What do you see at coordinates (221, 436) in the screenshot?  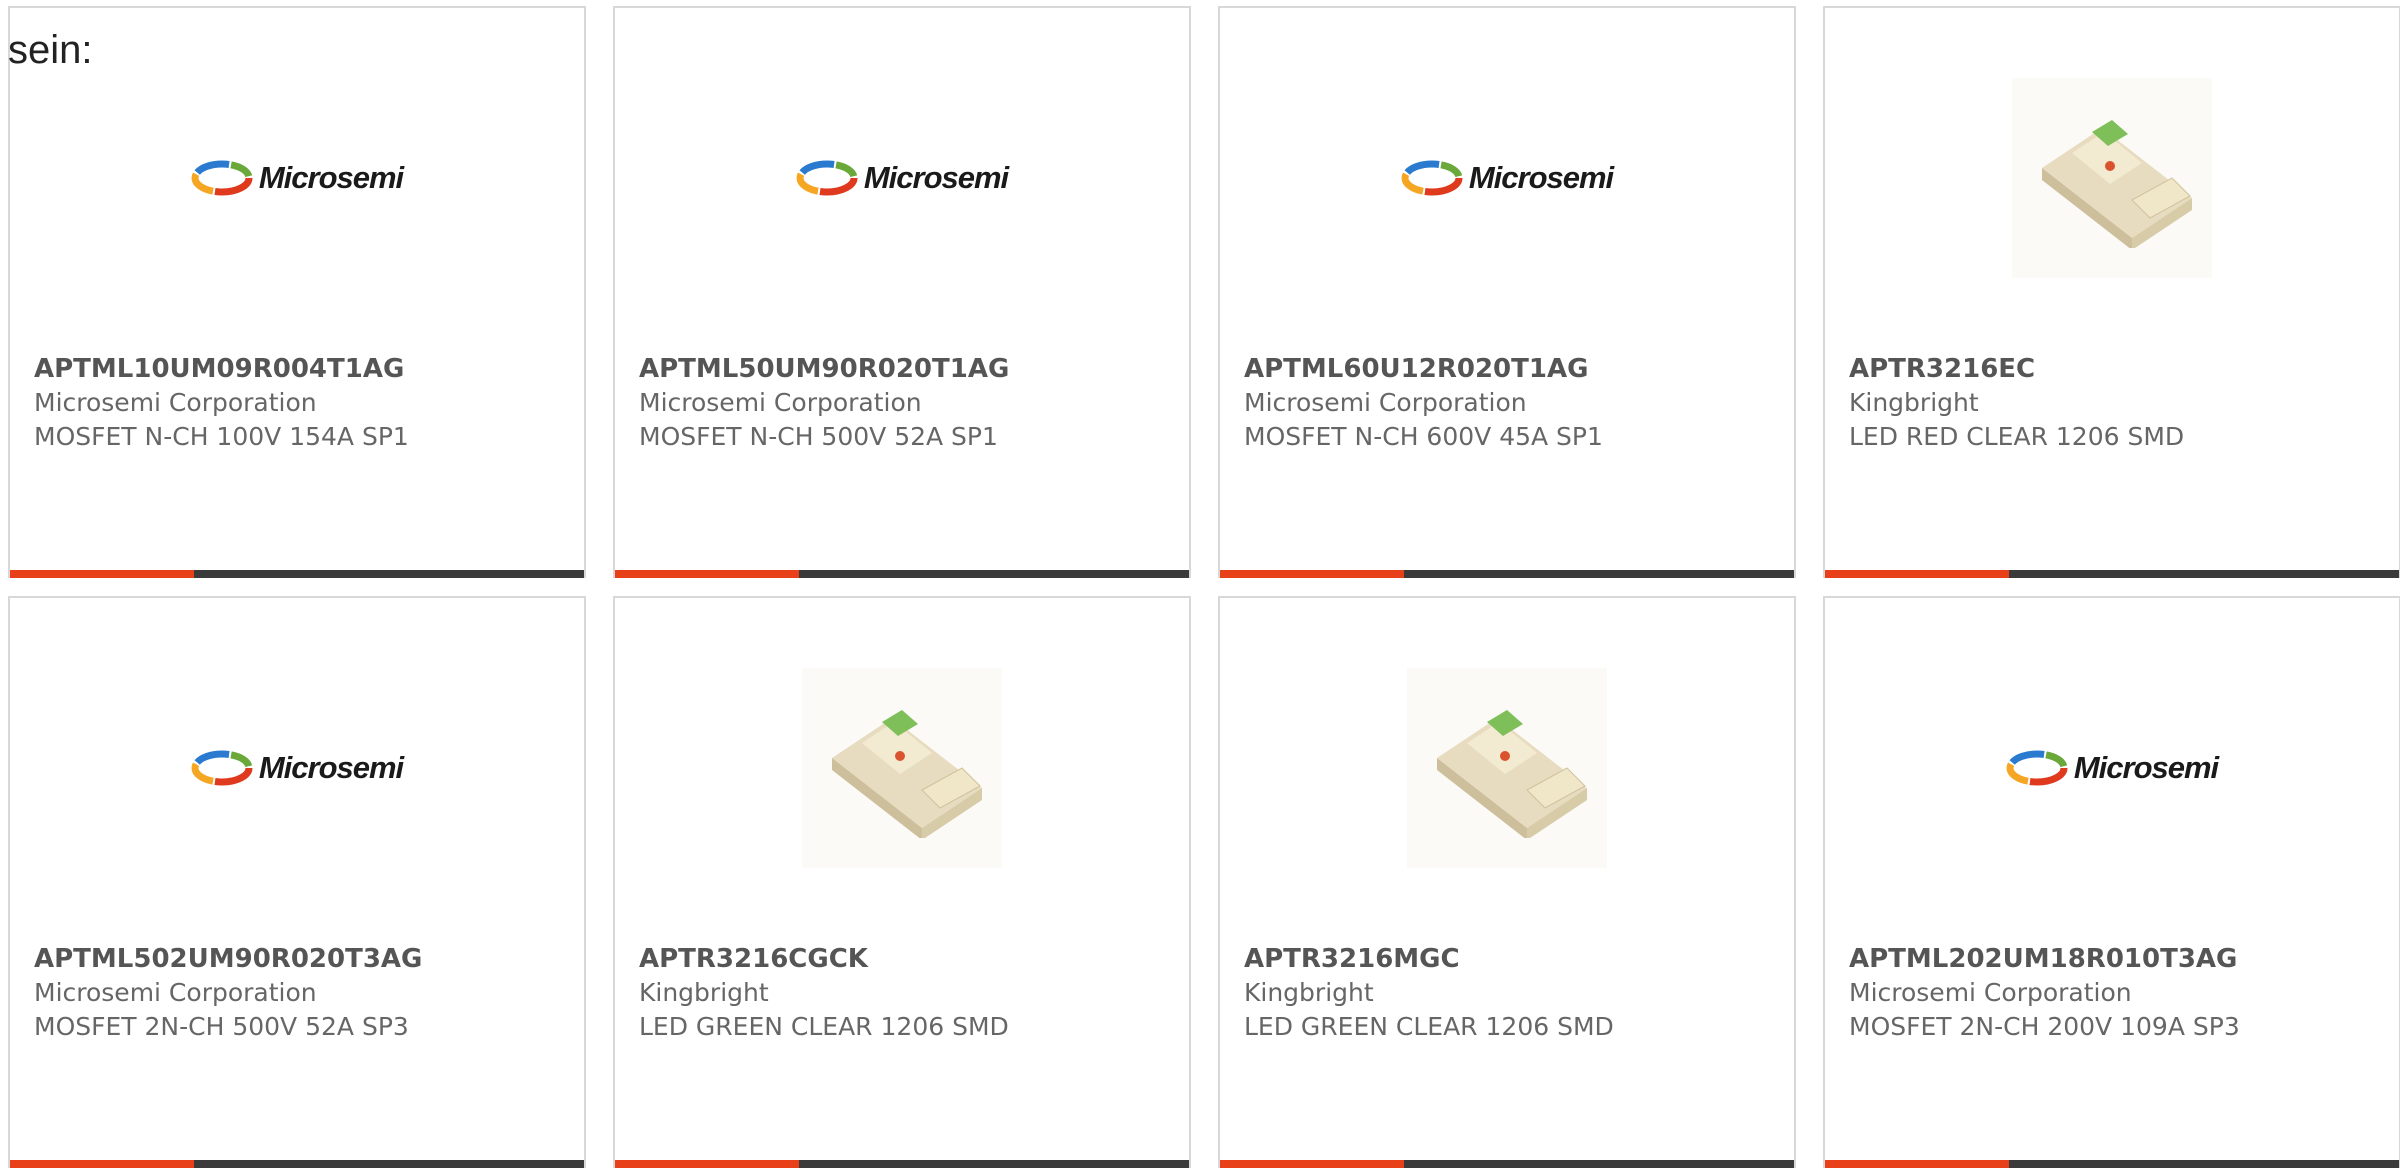 I see `description: MOSFET N-CH 100V 154A SP1` at bounding box center [221, 436].